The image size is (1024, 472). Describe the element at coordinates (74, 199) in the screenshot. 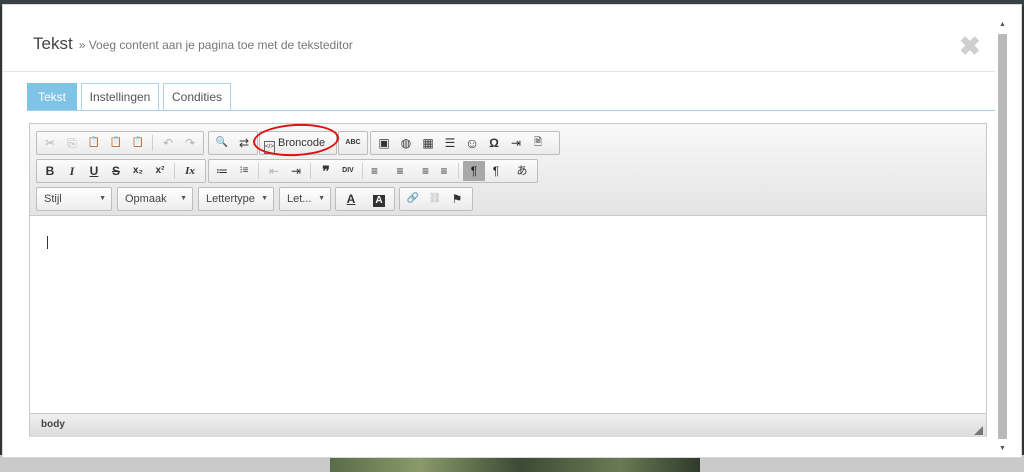

I see `style-dropdown: Stijl ▼` at that location.